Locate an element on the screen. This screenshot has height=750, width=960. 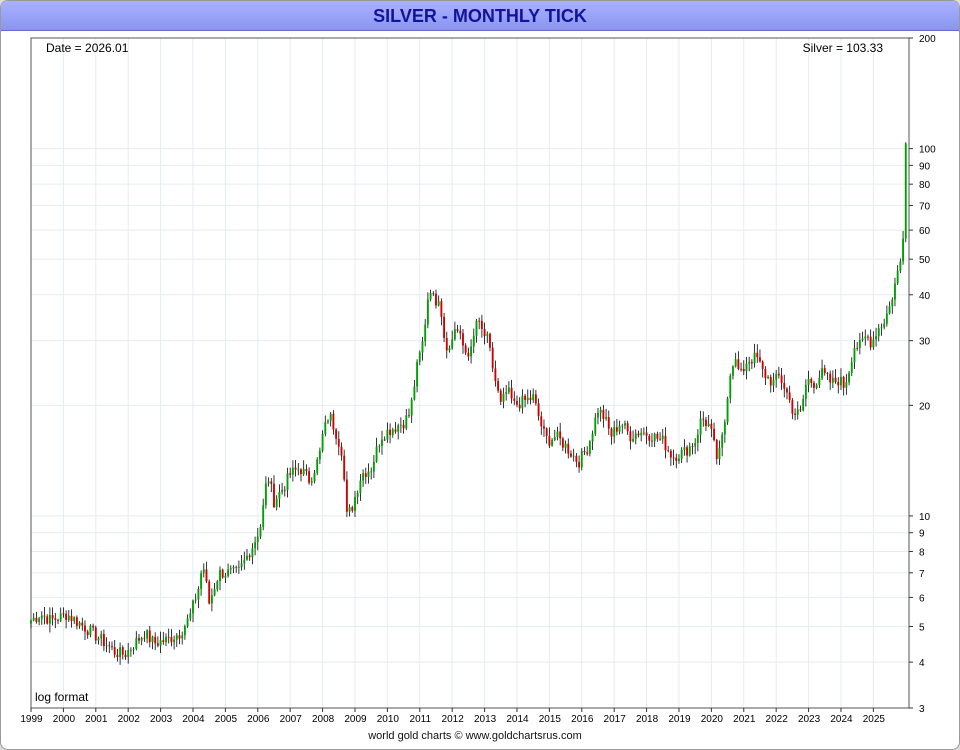
price-readout: Silver = 103.33 is located at coordinates (843, 48).